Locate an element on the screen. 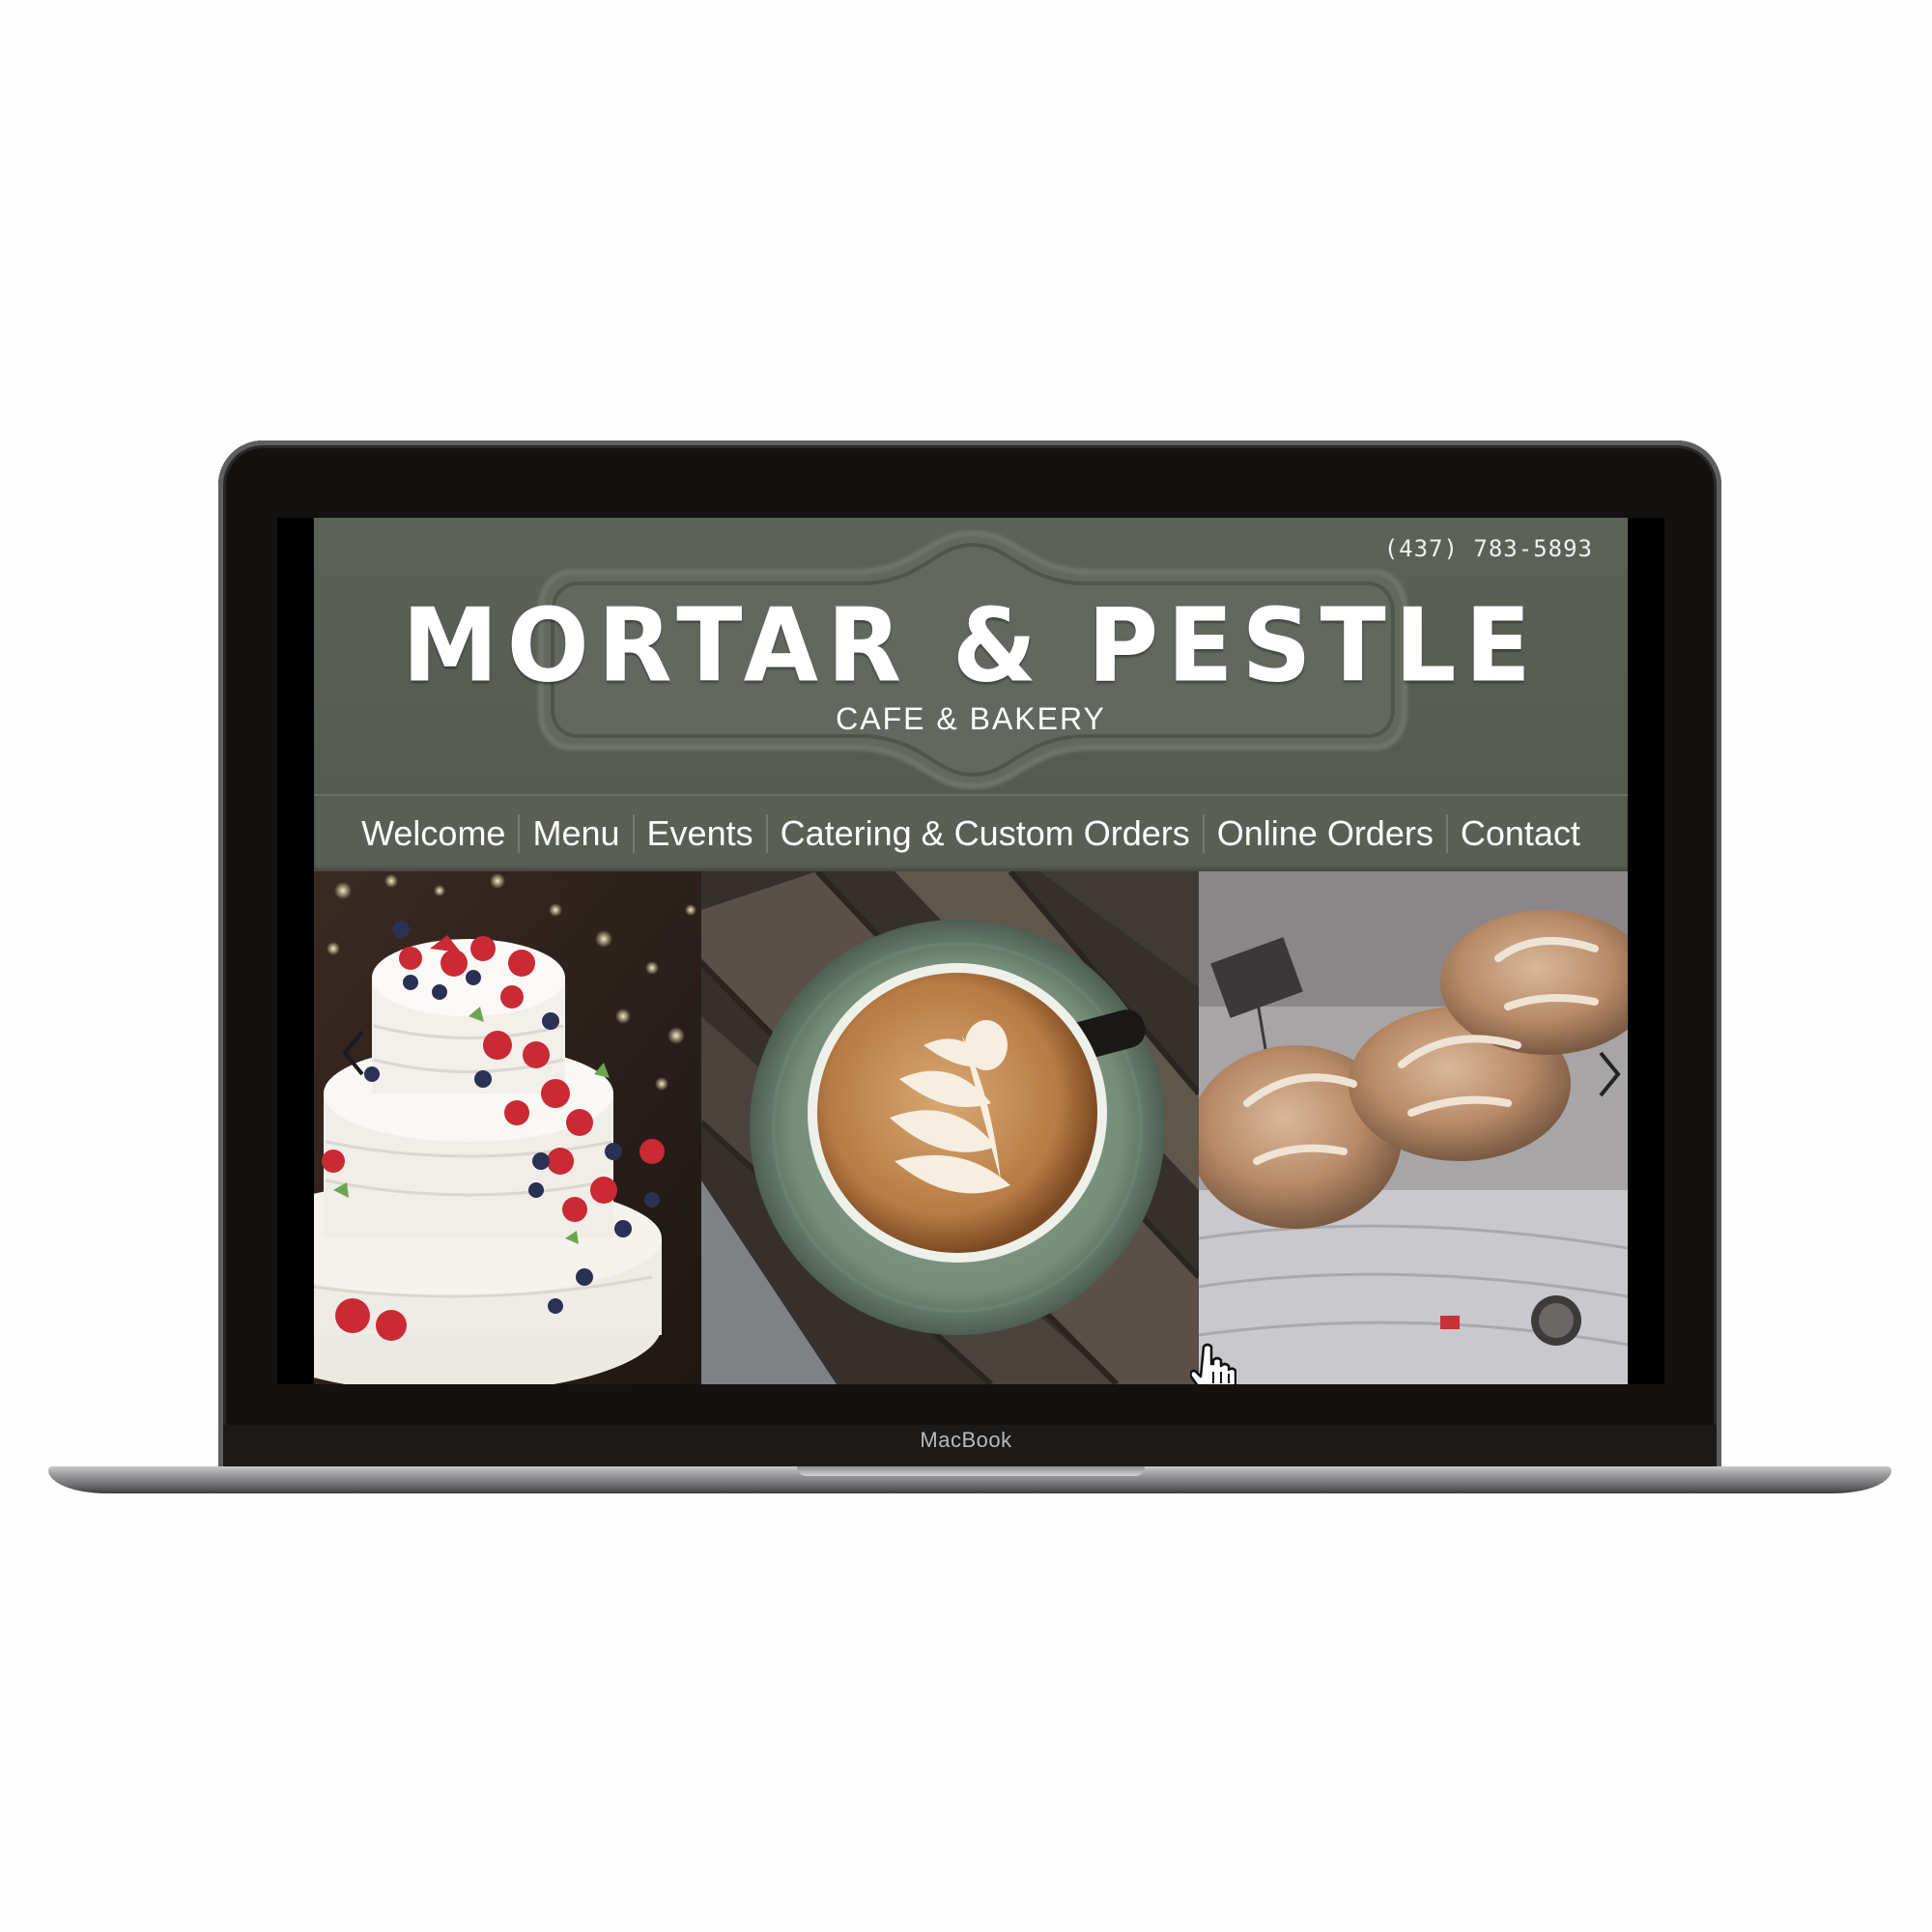 The height and width of the screenshot is (1932, 1932). device-brand-label: MacBook is located at coordinates (966, 1440).